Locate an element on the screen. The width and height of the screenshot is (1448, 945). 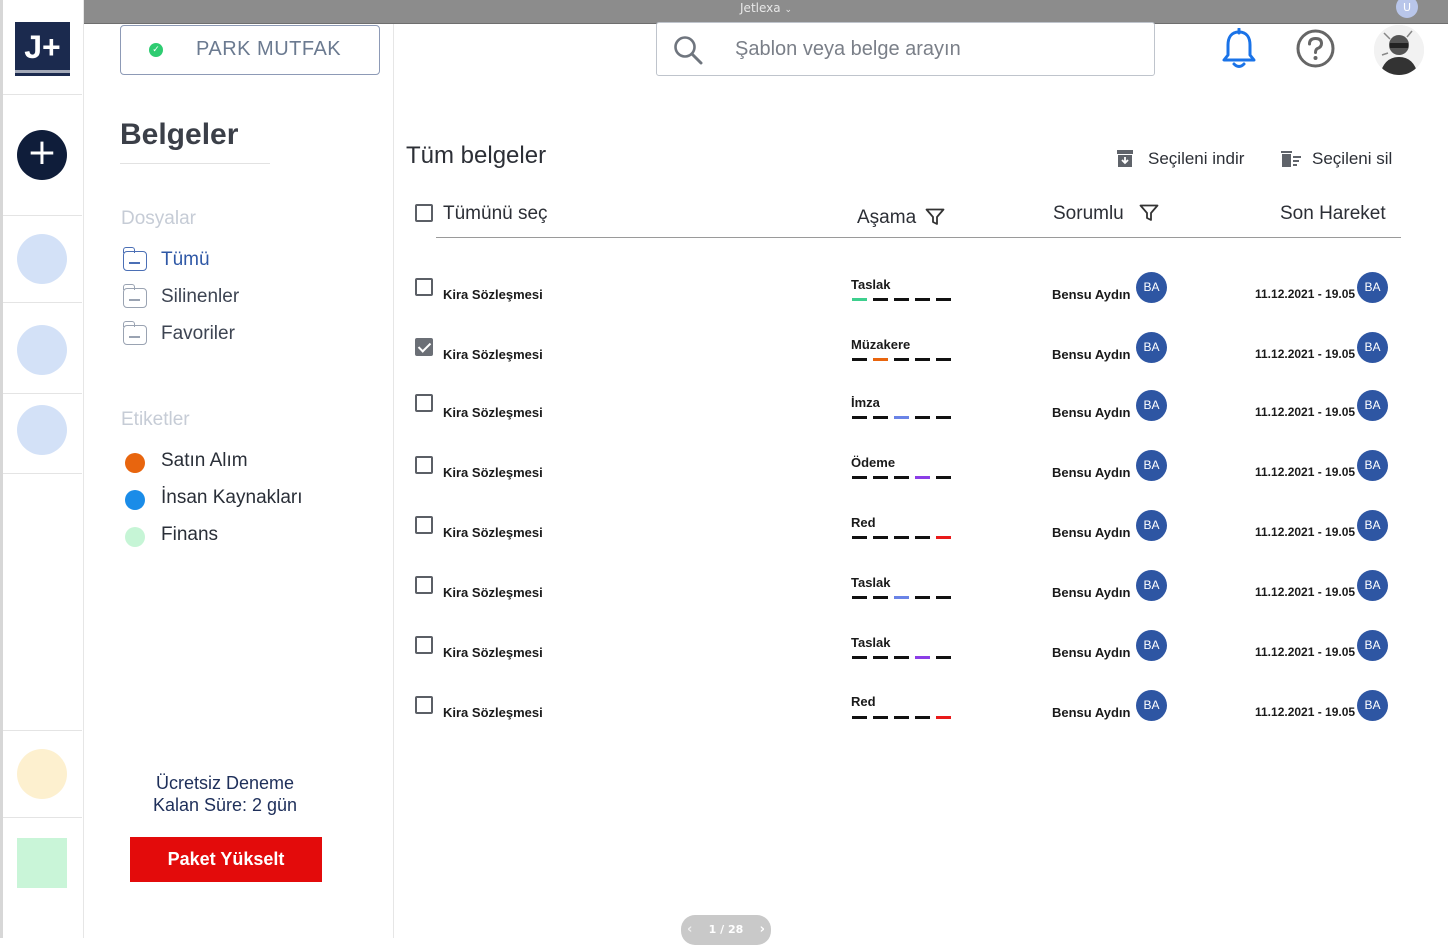
folder-item-all: Tümü is located at coordinates (237, 260).